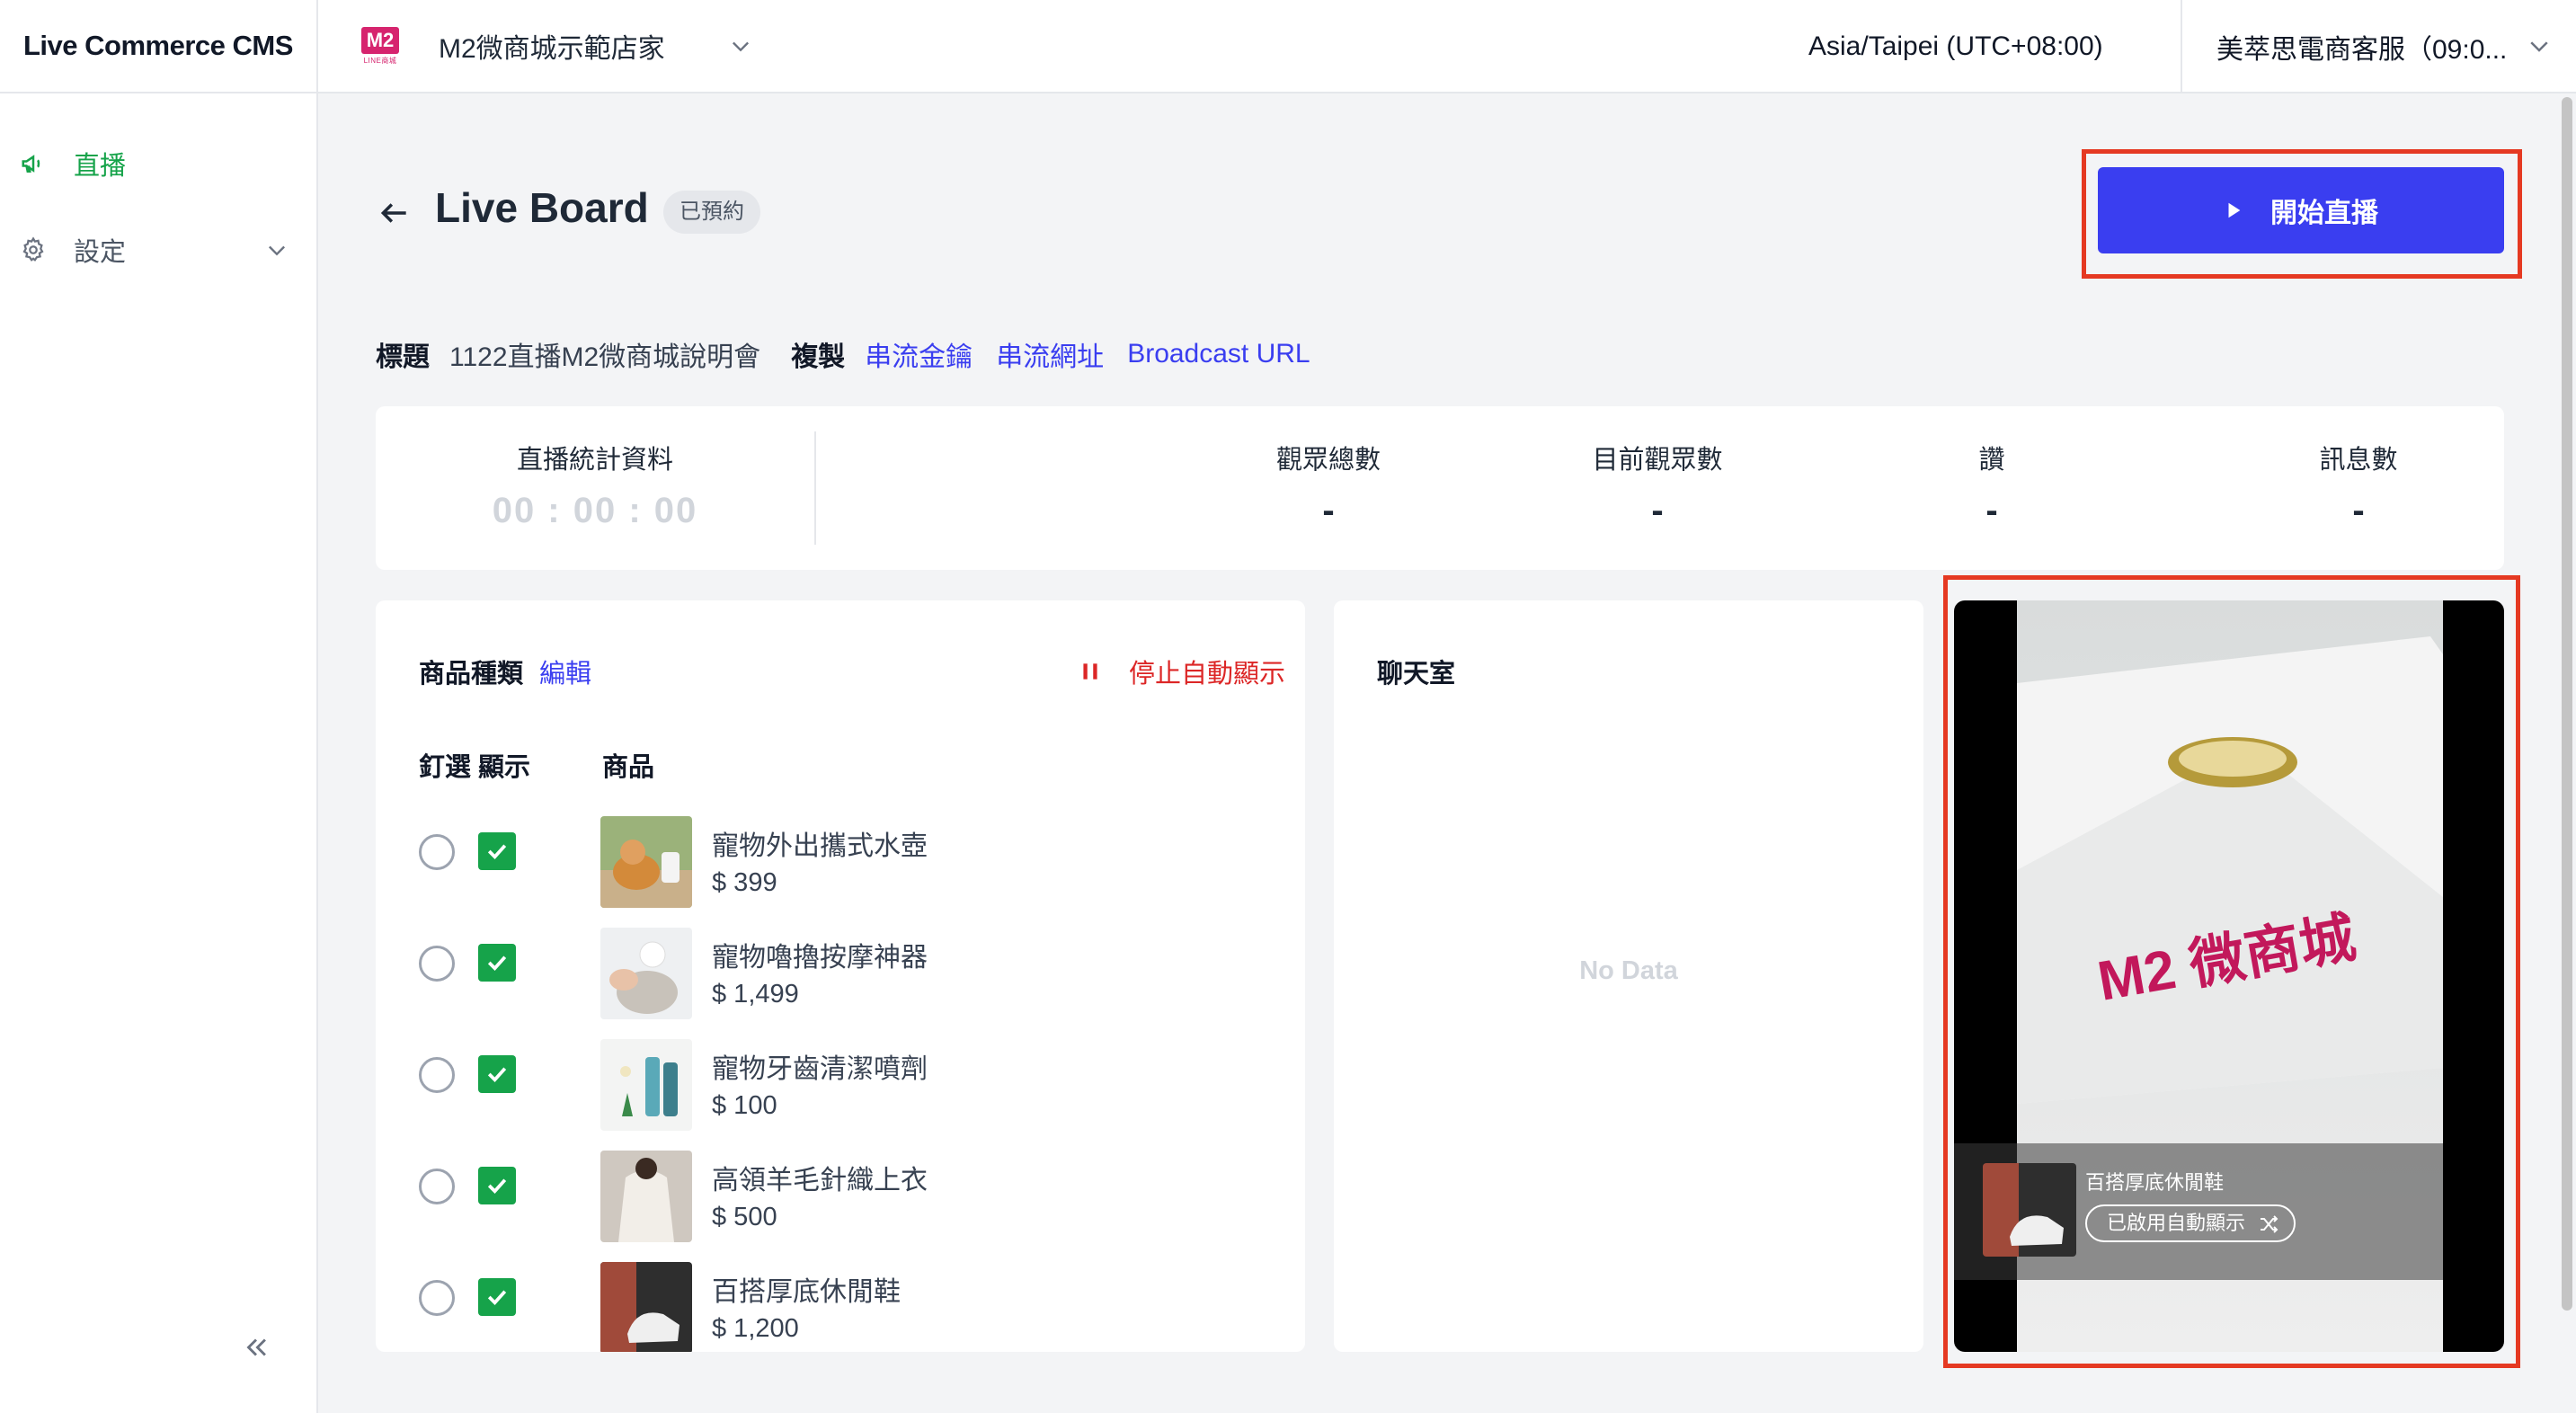  I want to click on product-row: 百搭厚底休閒鞋 $ 1,200, so click(840, 1307).